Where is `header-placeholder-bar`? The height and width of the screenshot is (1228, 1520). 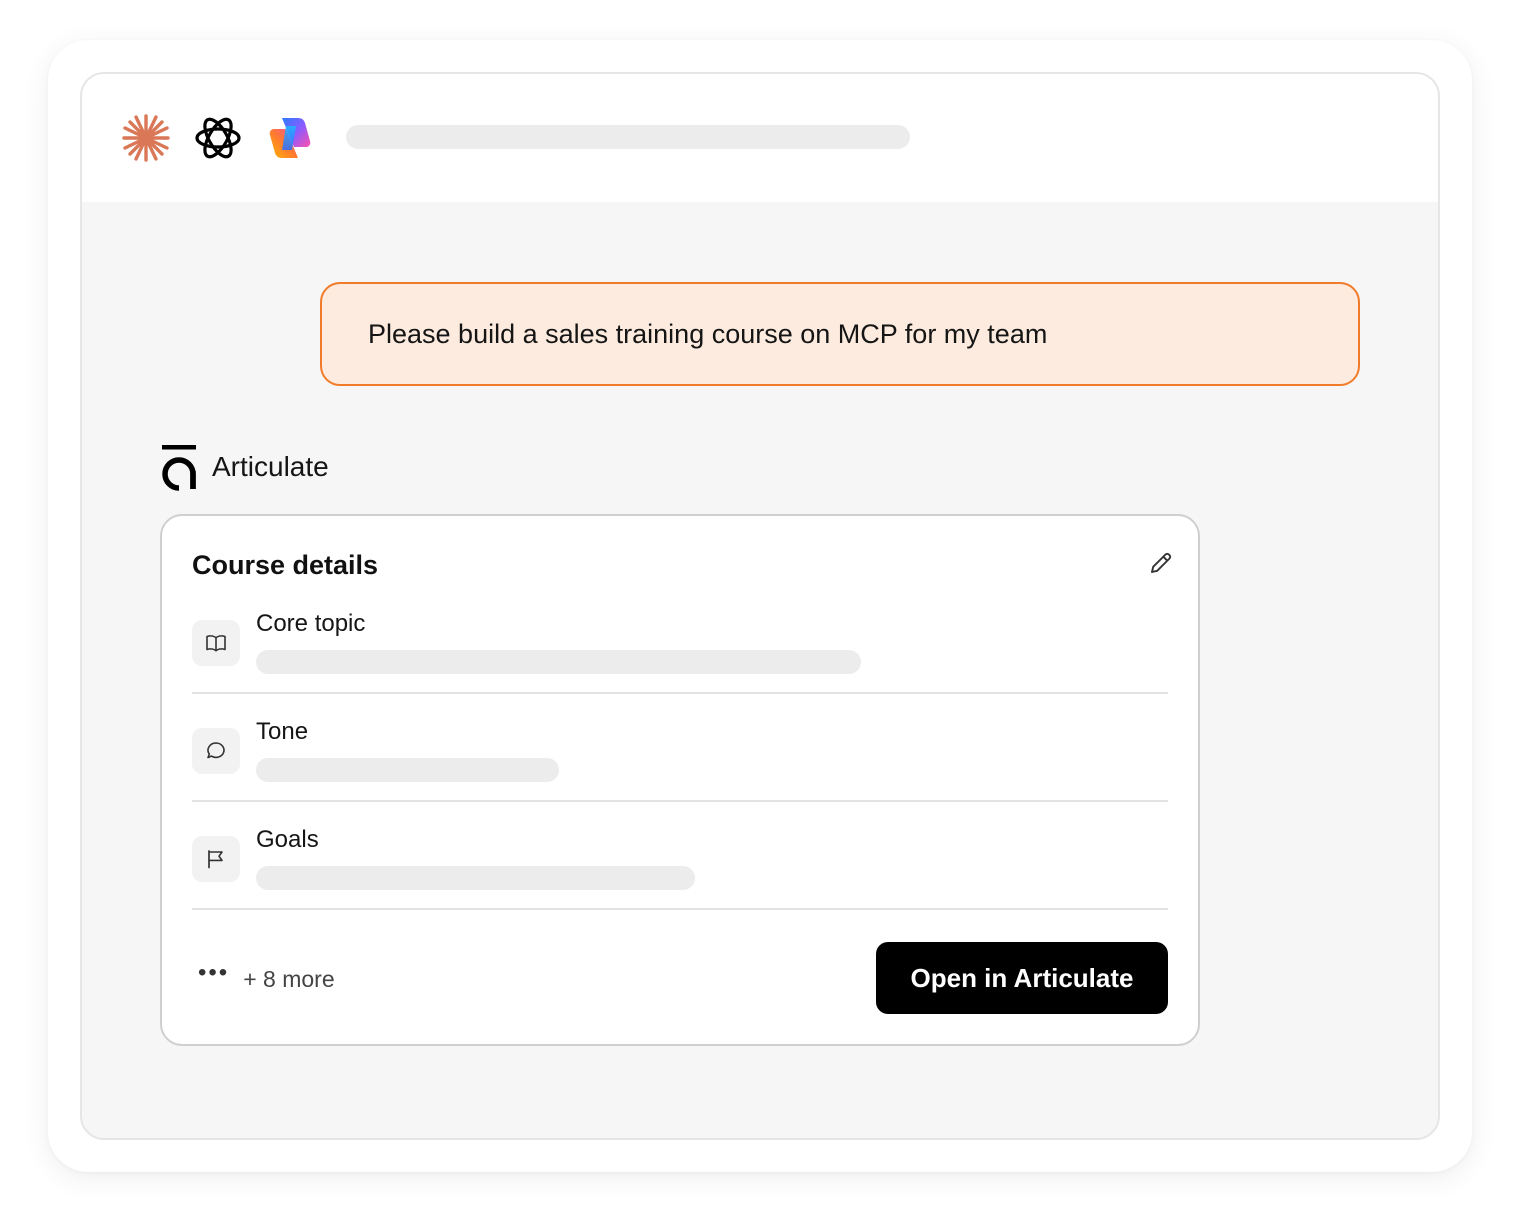
header-placeholder-bar is located at coordinates (628, 137).